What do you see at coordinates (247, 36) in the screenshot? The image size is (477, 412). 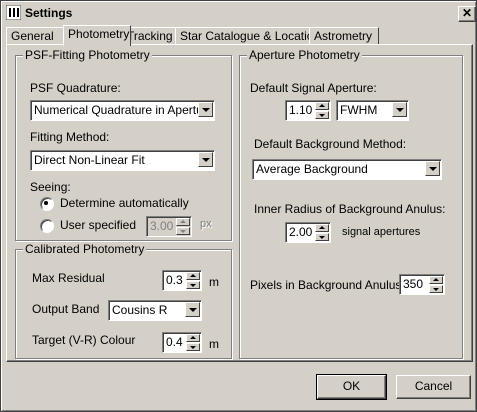 I see `tab-star-catalogue-location: Star Catalogue & Location` at bounding box center [247, 36].